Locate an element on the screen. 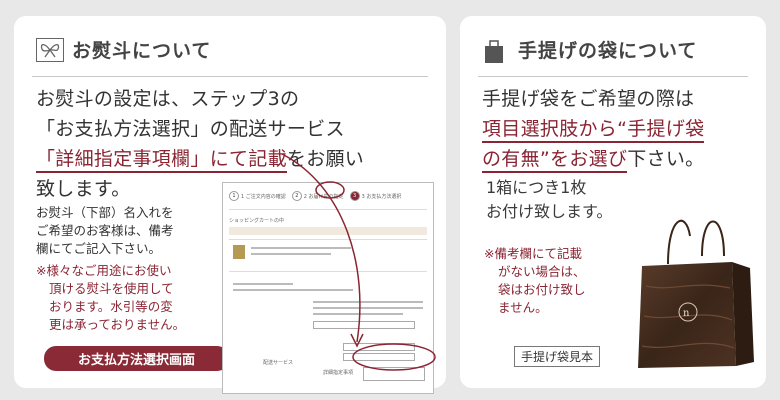 This screenshot has width=780, height=400. bag-per-box: 1箱につき1枚 お付け致します。 is located at coordinates (549, 199).